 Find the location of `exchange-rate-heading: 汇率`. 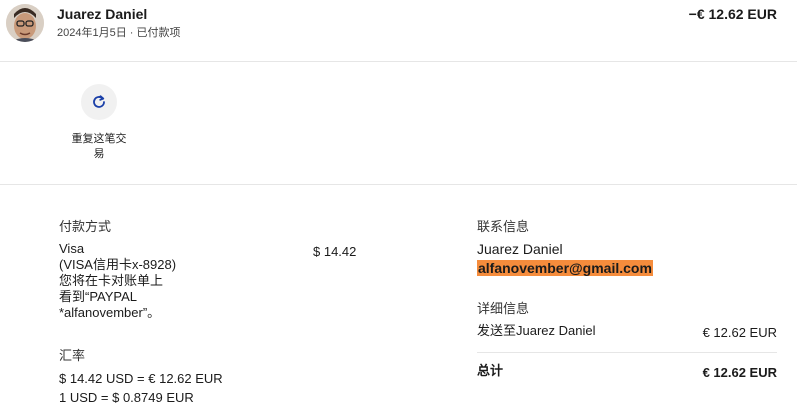

exchange-rate-heading: 汇率 is located at coordinates (72, 355).